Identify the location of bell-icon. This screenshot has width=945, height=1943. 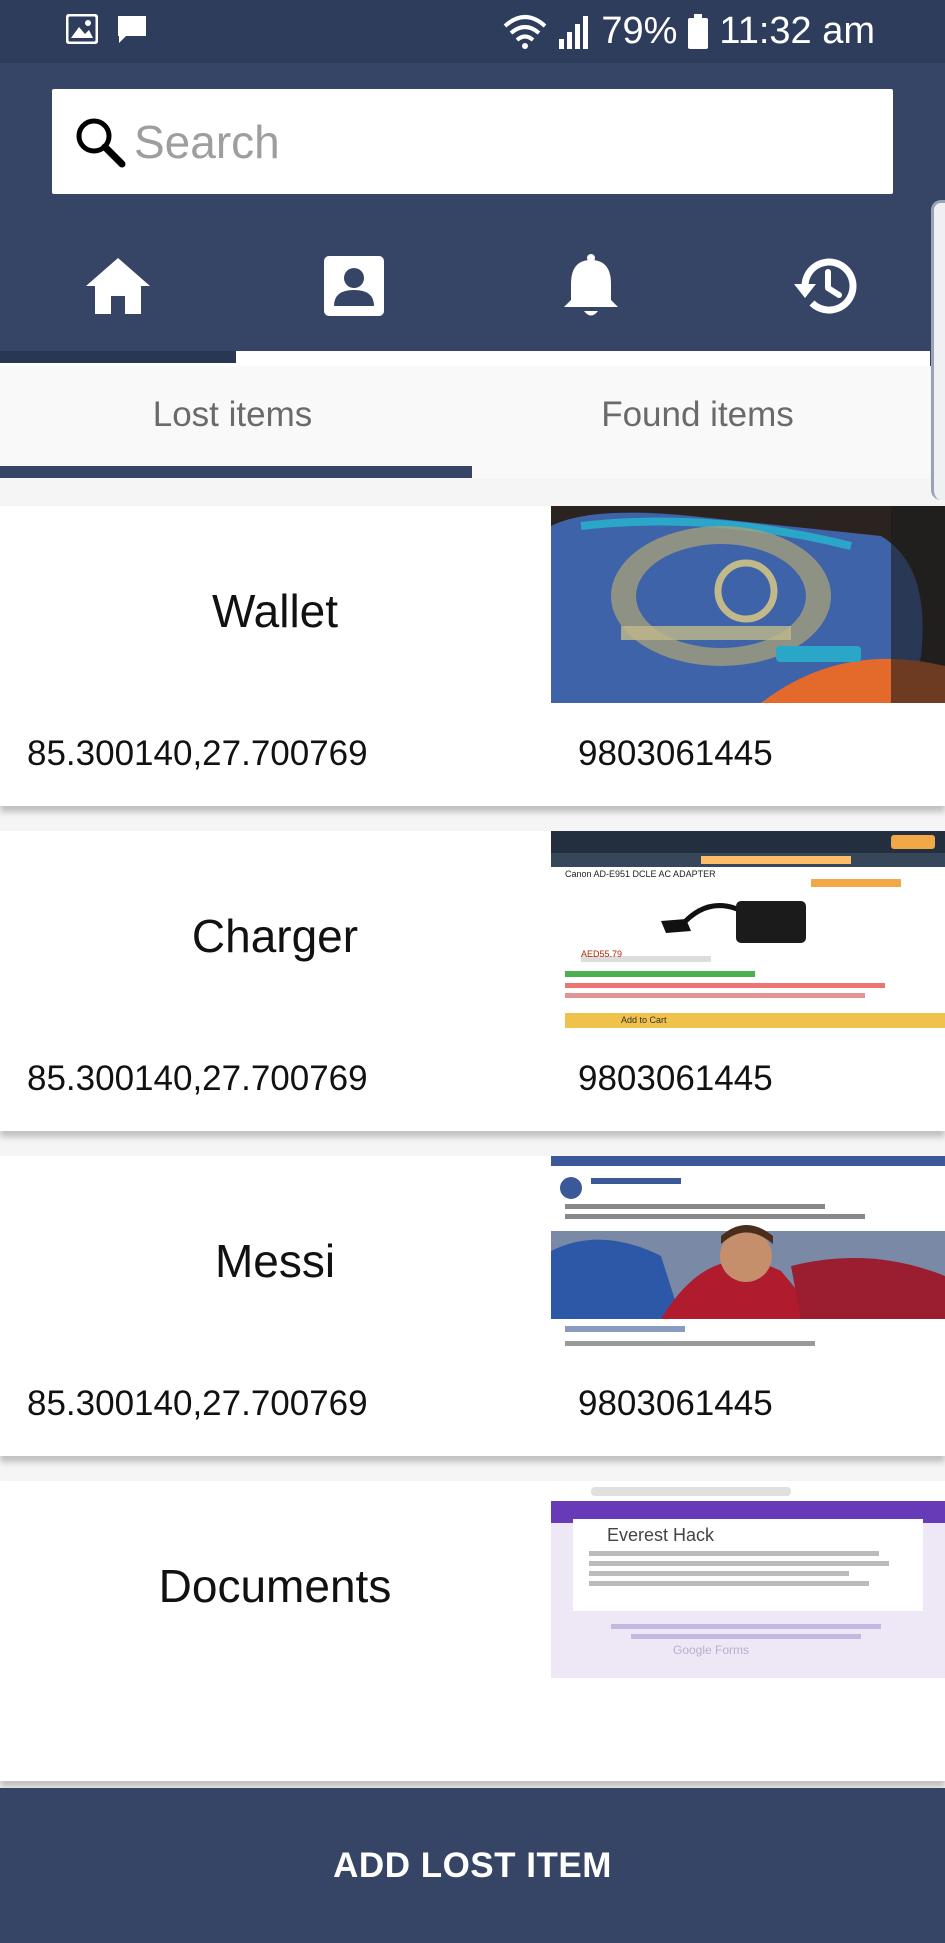
(590, 285).